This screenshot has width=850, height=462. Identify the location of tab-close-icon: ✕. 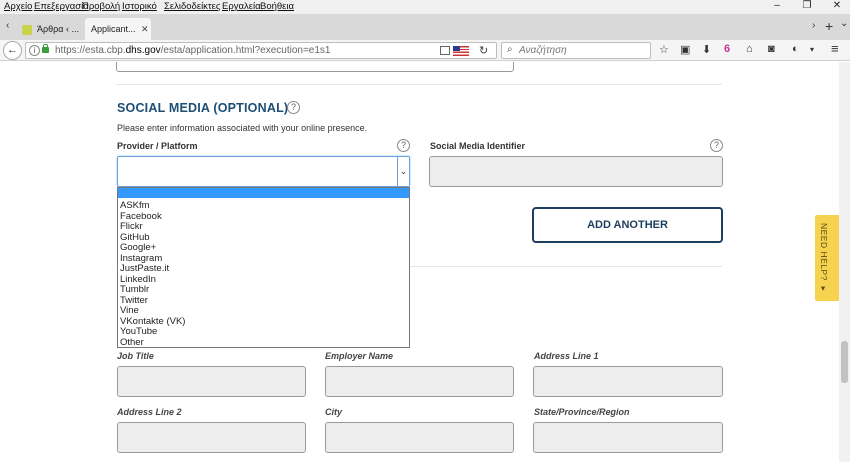
(145, 29).